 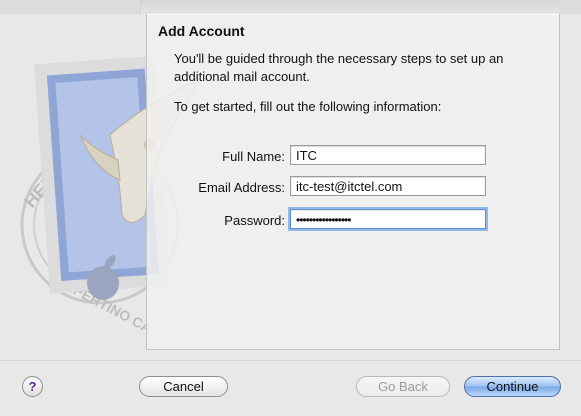 What do you see at coordinates (253, 156) in the screenshot?
I see `full-name-label: Full Name:` at bounding box center [253, 156].